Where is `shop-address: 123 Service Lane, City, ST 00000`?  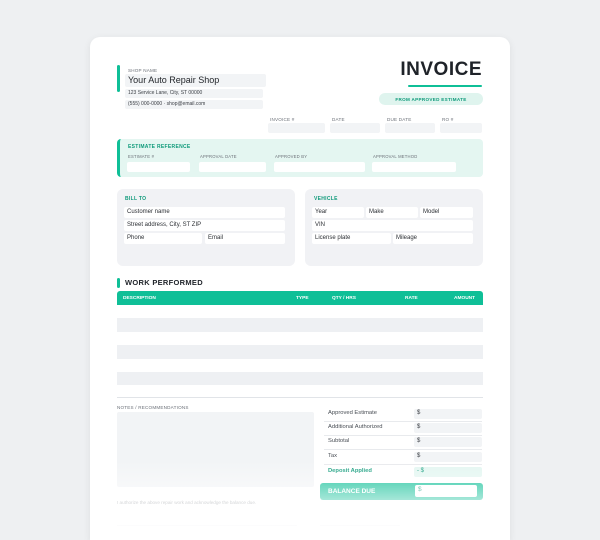 shop-address: 123 Service Lane, City, ST 00000 is located at coordinates (165, 93).